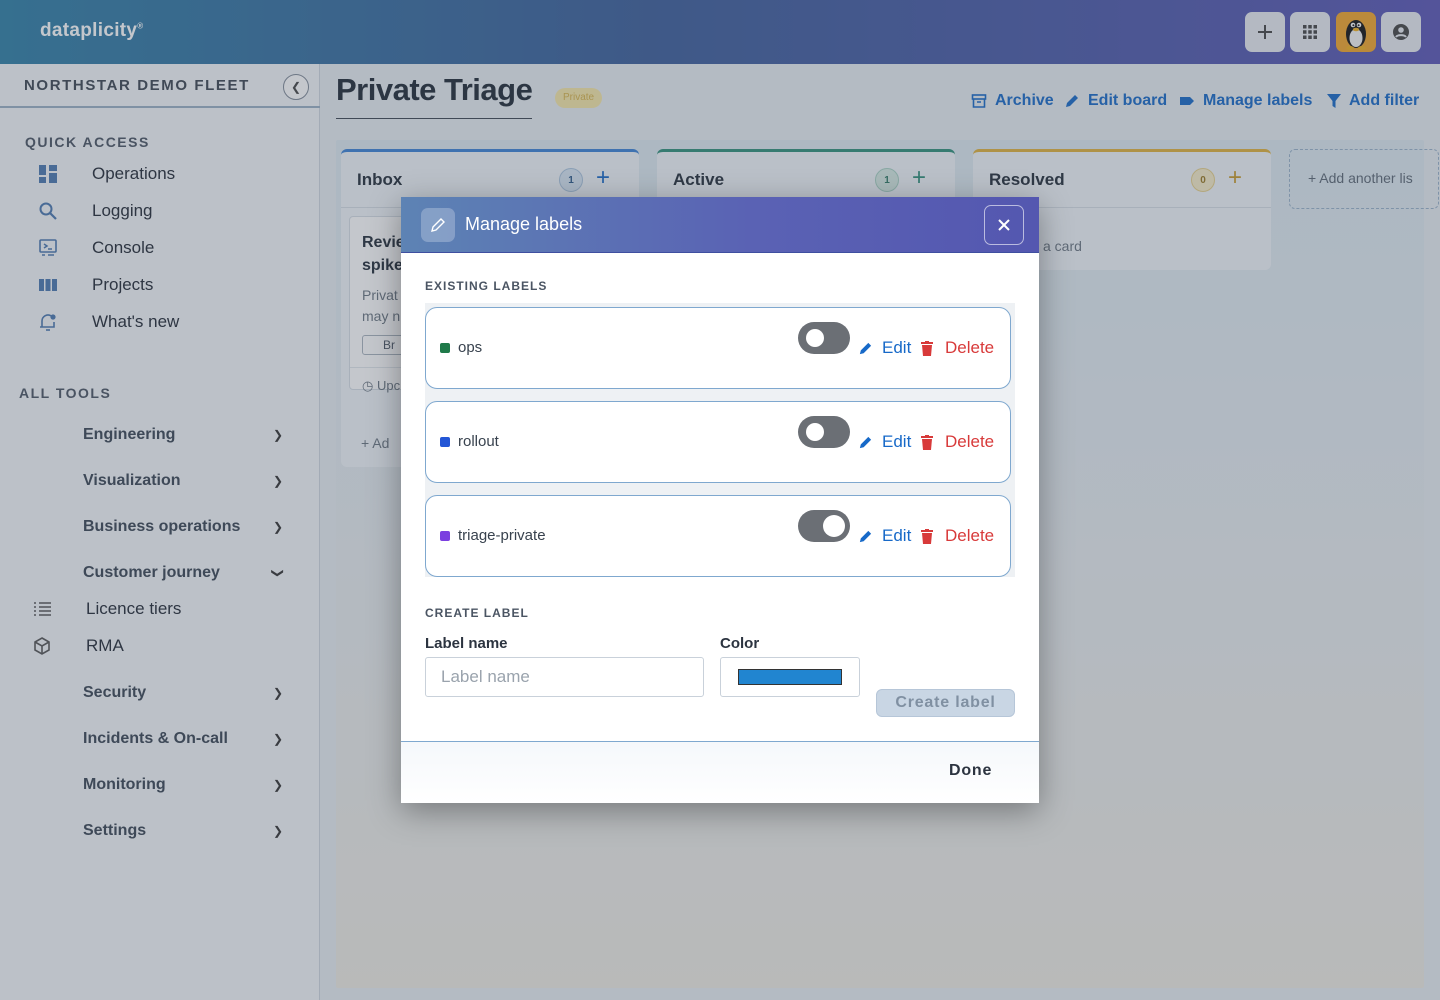 This screenshot has width=1440, height=1000. Describe the element at coordinates (524, 224) in the screenshot. I see `dialog-title: Manage labels` at that location.